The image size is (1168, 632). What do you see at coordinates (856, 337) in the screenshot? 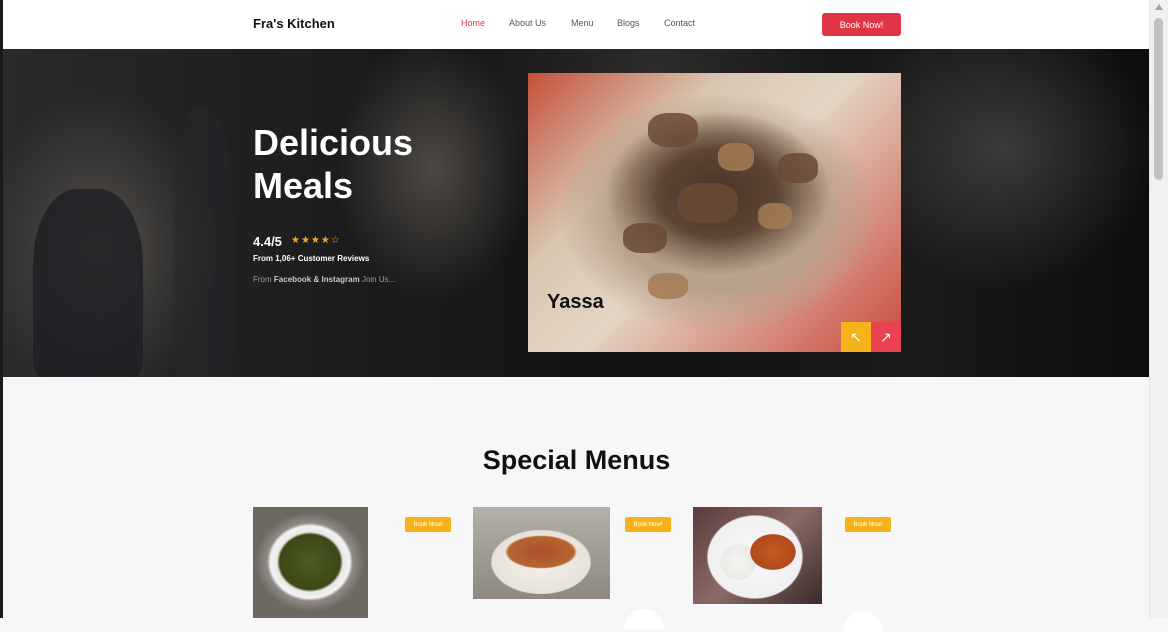
I see `arrow-up-left-icon: ↖` at bounding box center [856, 337].